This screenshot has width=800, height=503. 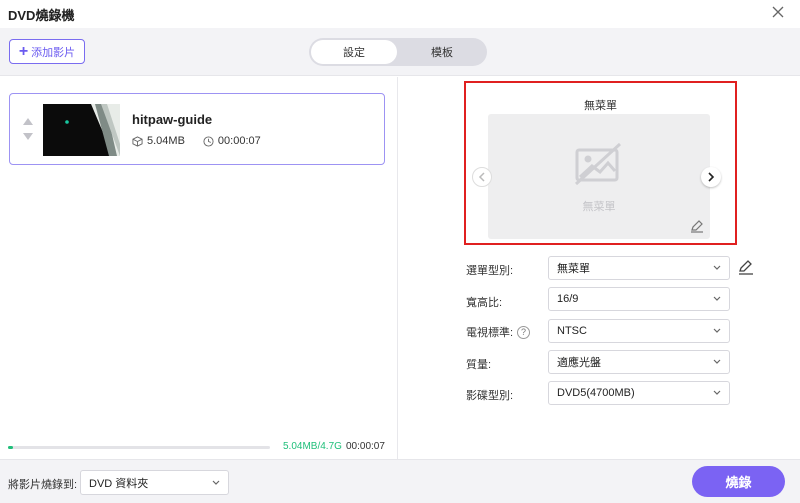 What do you see at coordinates (738, 481) in the screenshot?
I see `burn-button: 燒錄` at bounding box center [738, 481].